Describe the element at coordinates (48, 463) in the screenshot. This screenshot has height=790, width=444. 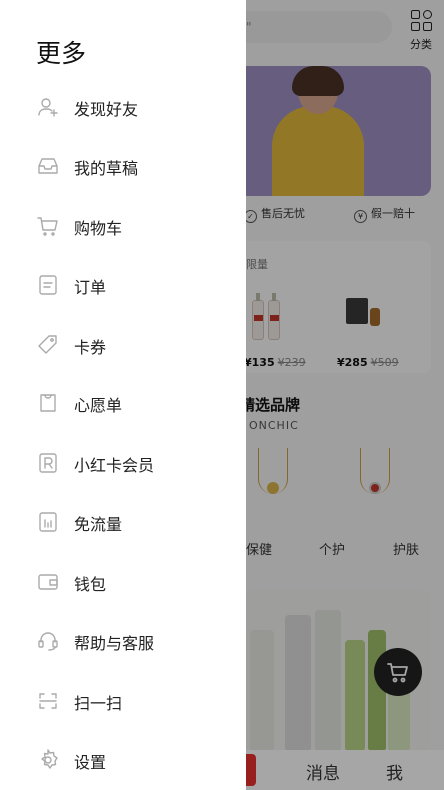
I see `r-card-icon` at that location.